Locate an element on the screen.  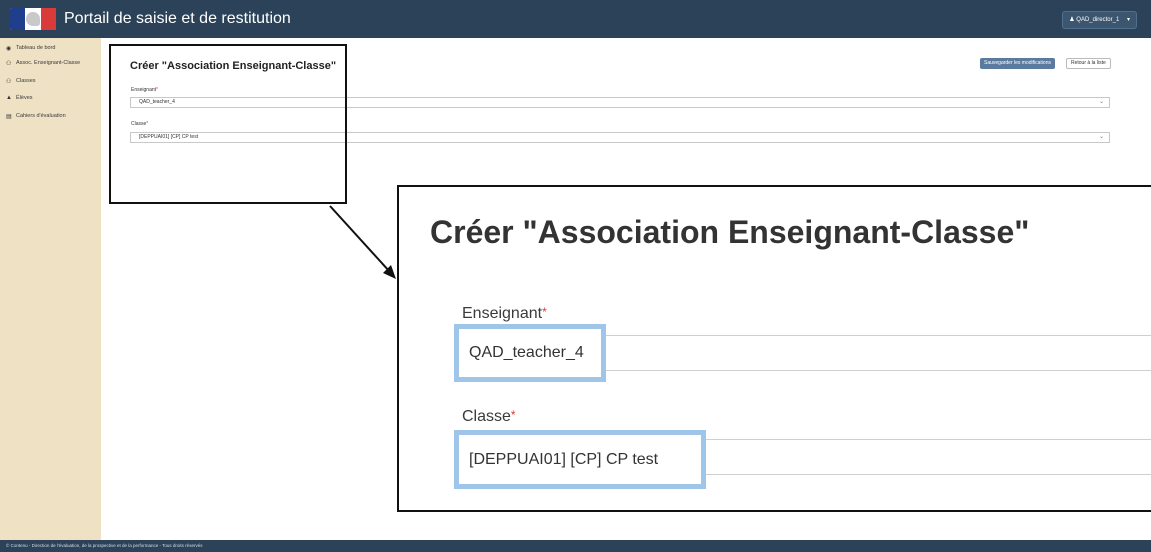
zoom-teacher-value: QAD_teacher_4 is located at coordinates (526, 352).